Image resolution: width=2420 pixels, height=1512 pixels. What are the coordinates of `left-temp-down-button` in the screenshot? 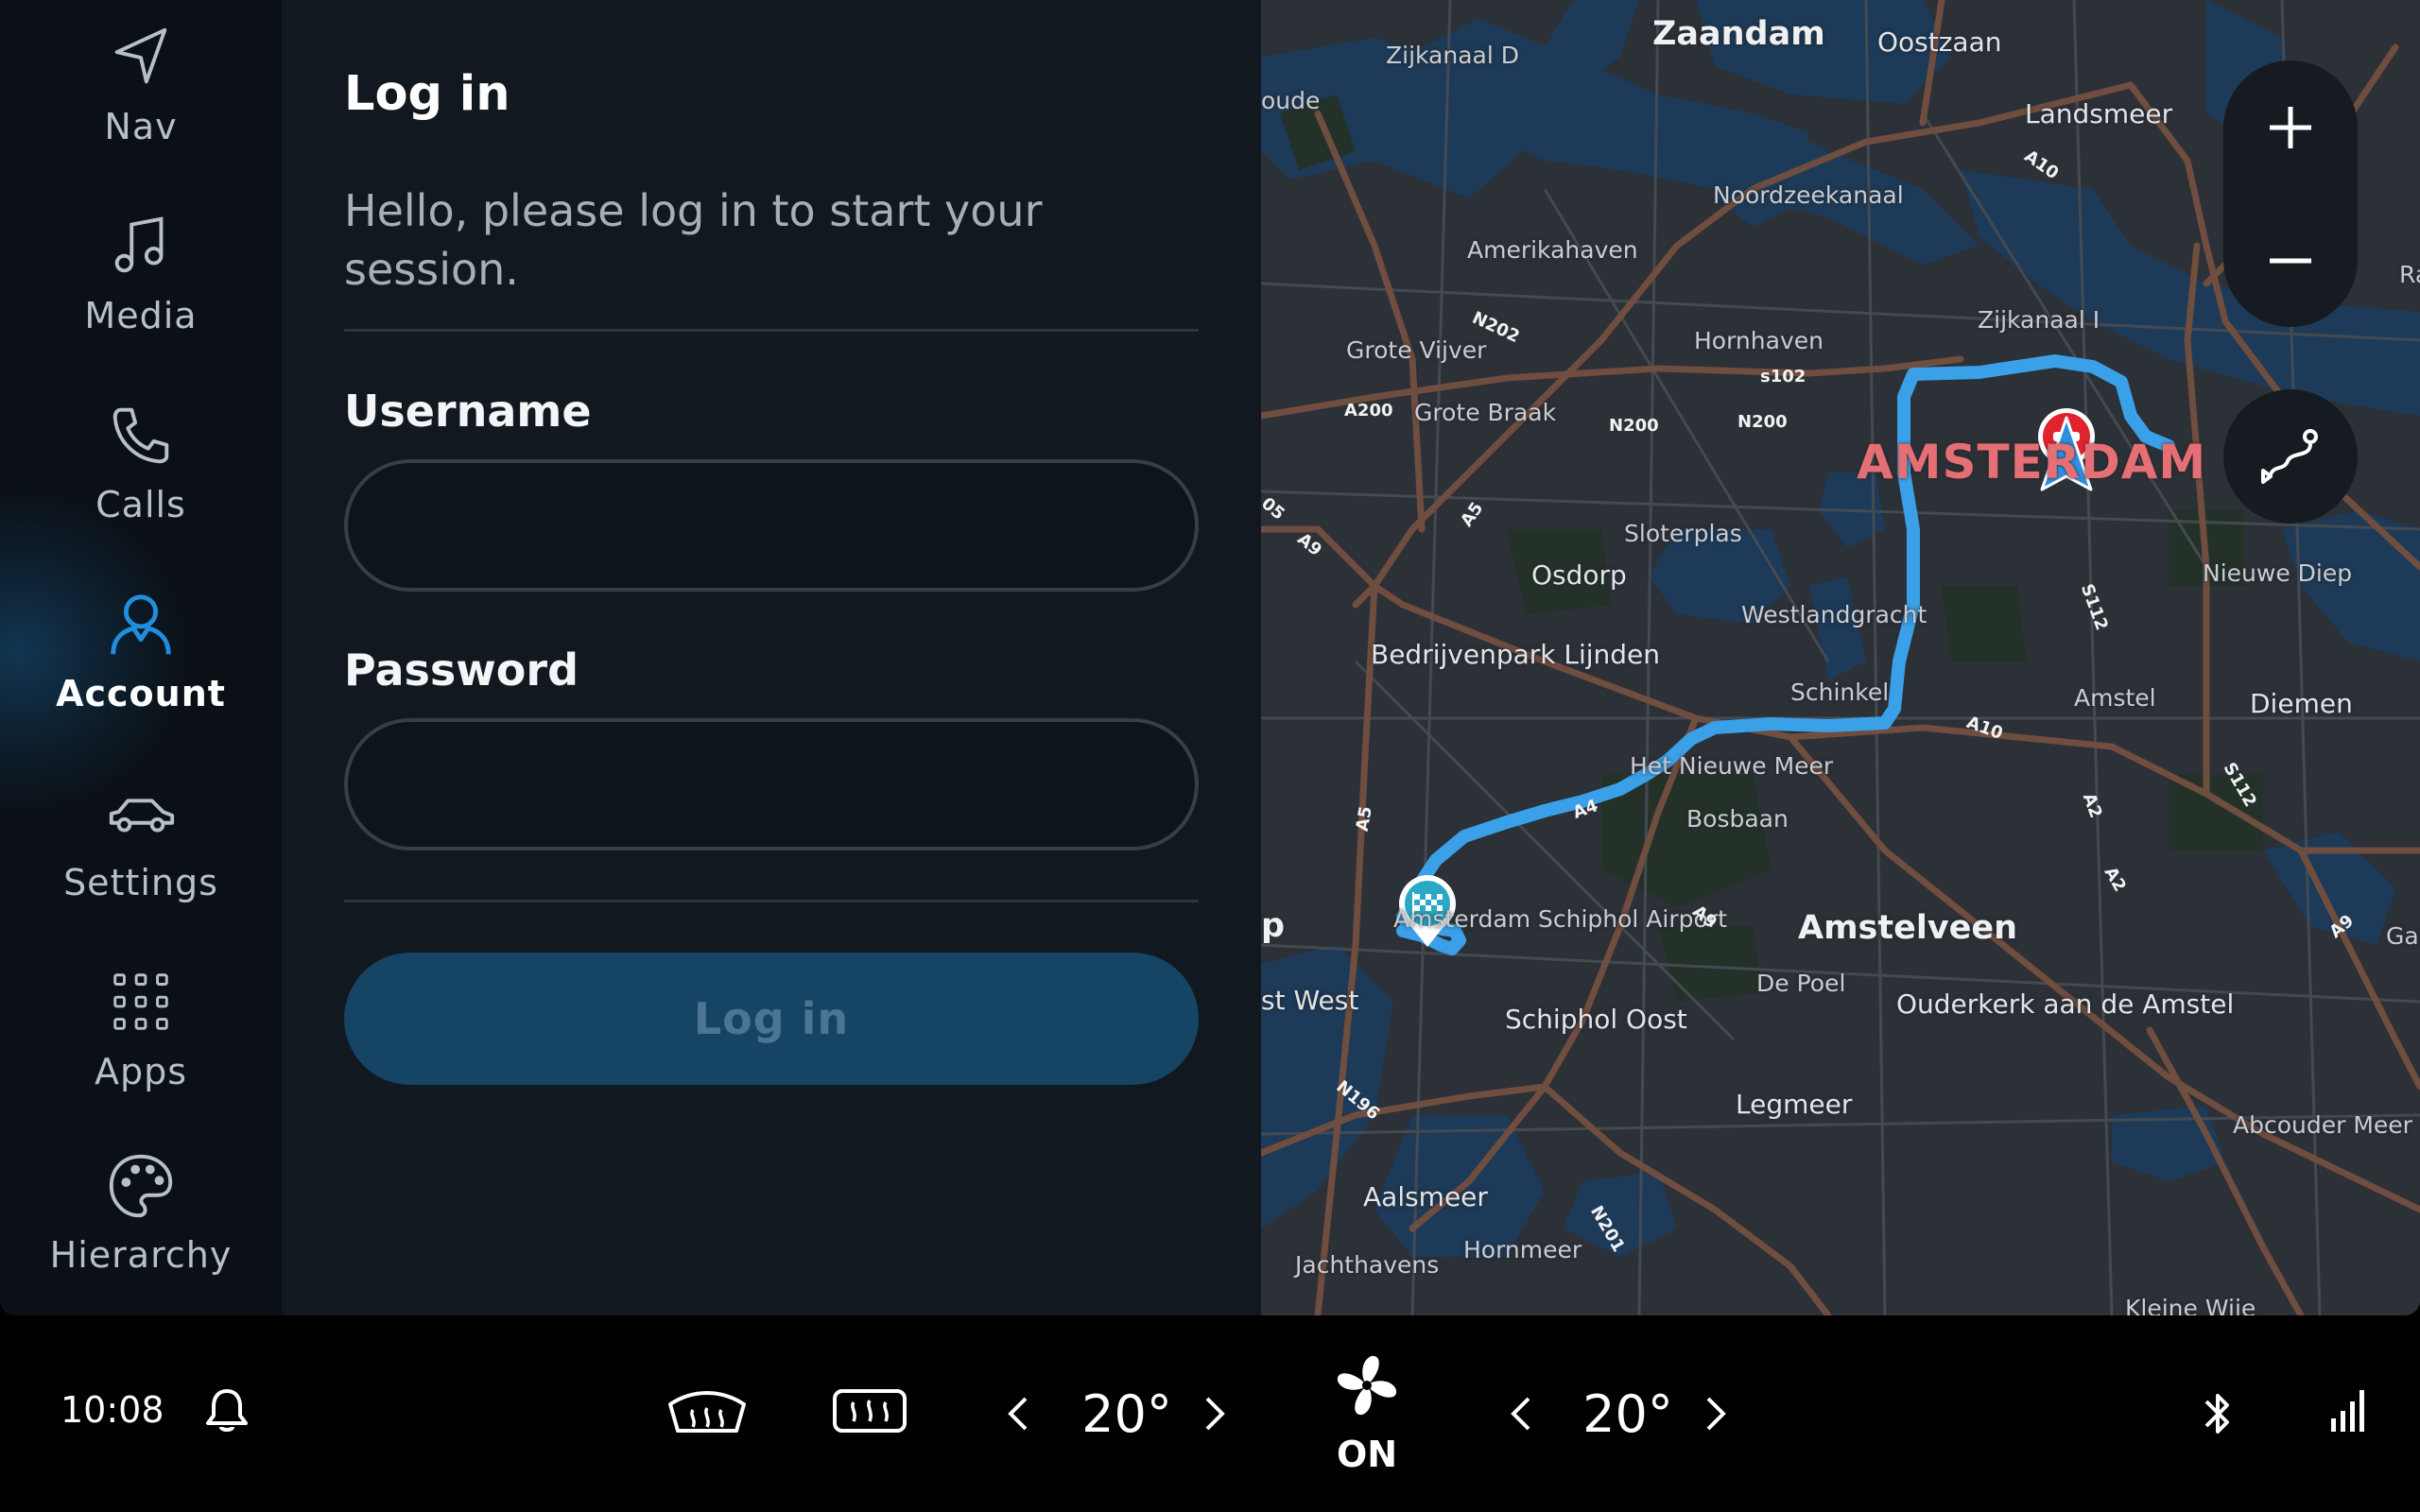 It's located at (1017, 1413).